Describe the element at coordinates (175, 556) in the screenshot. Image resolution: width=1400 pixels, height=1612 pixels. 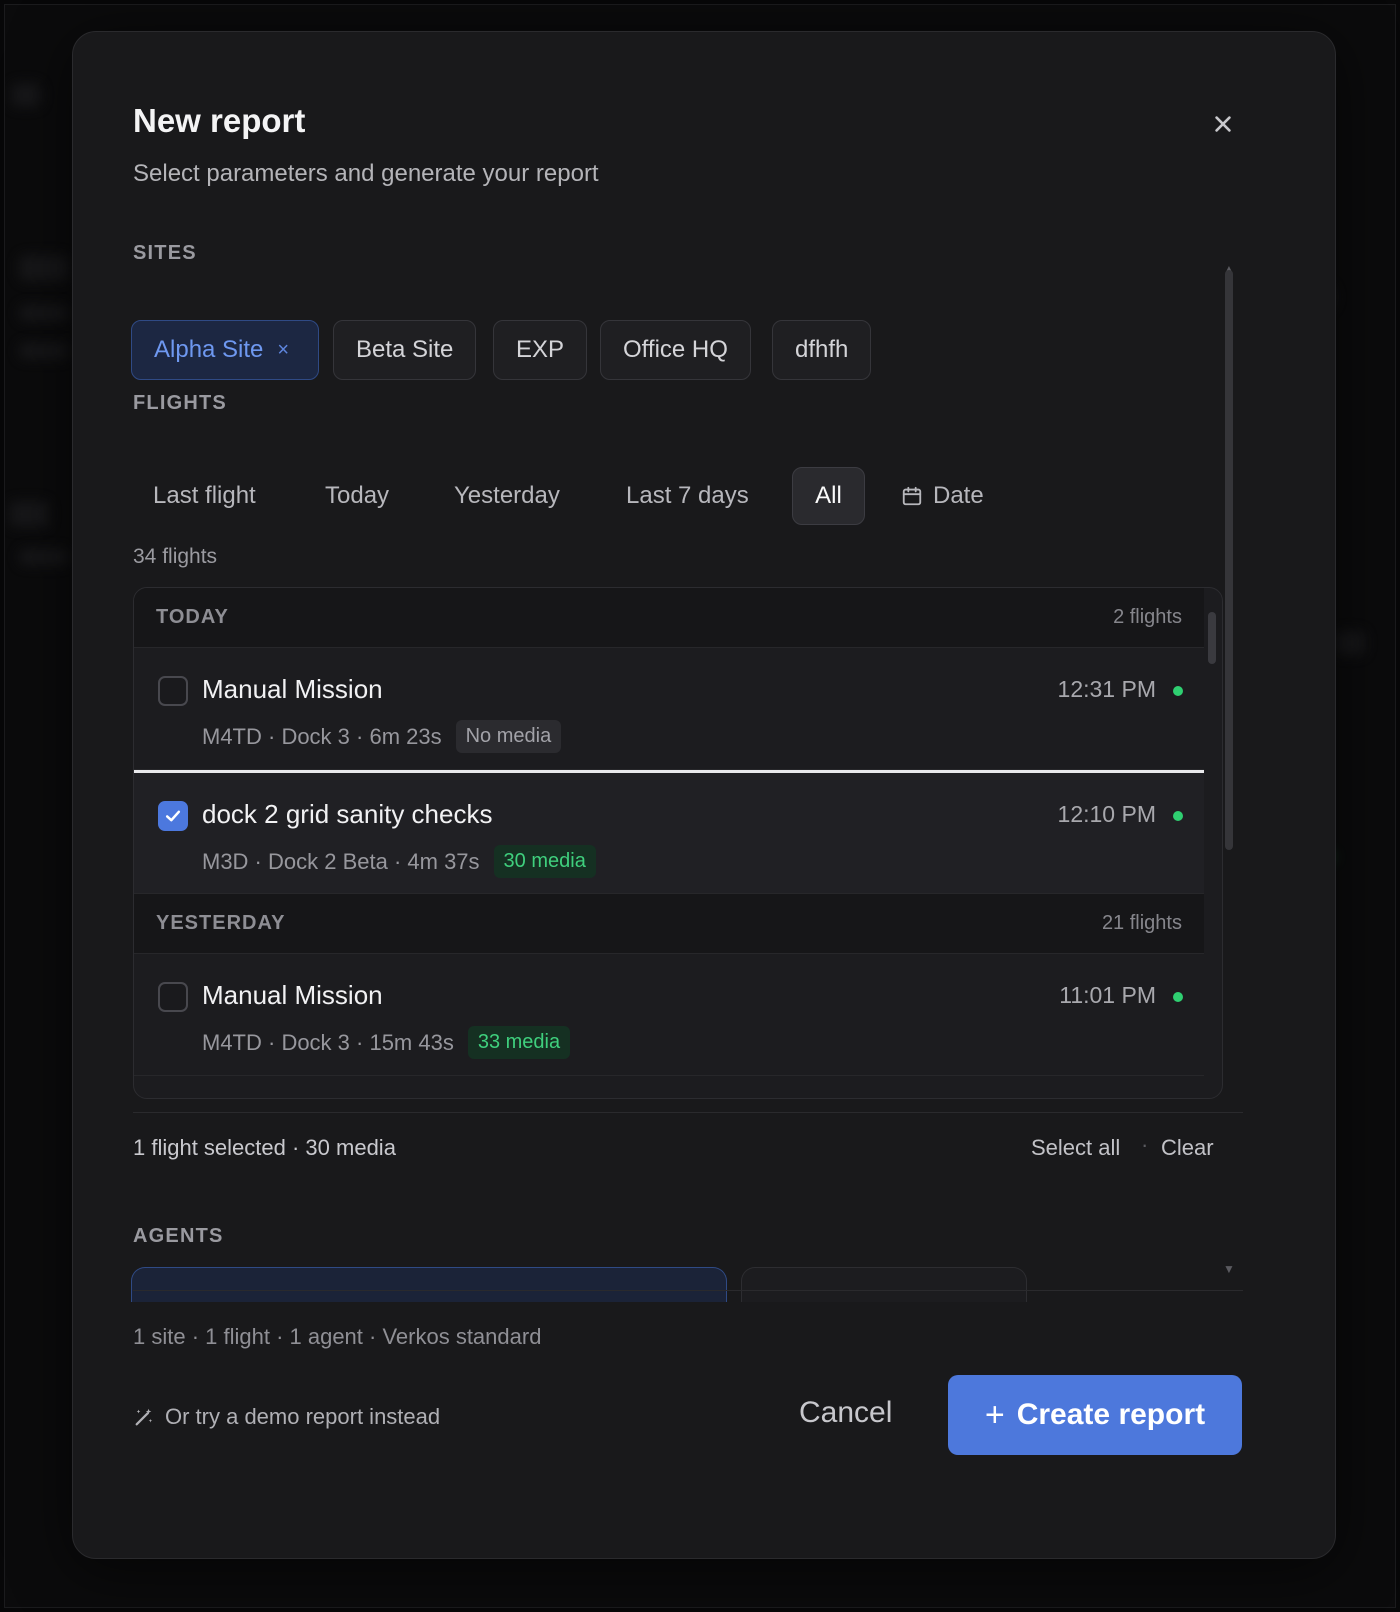
I see `flight-count: 34 flights` at that location.